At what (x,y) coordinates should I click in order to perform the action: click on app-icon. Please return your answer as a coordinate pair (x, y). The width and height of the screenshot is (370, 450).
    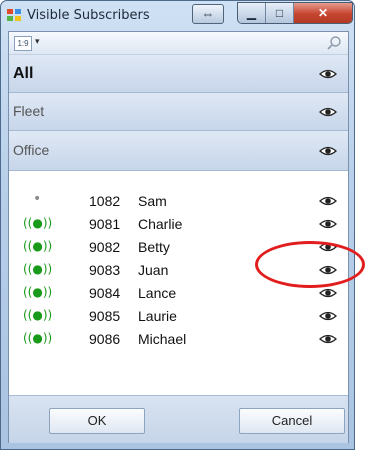
    Looking at the image, I should click on (15, 16).